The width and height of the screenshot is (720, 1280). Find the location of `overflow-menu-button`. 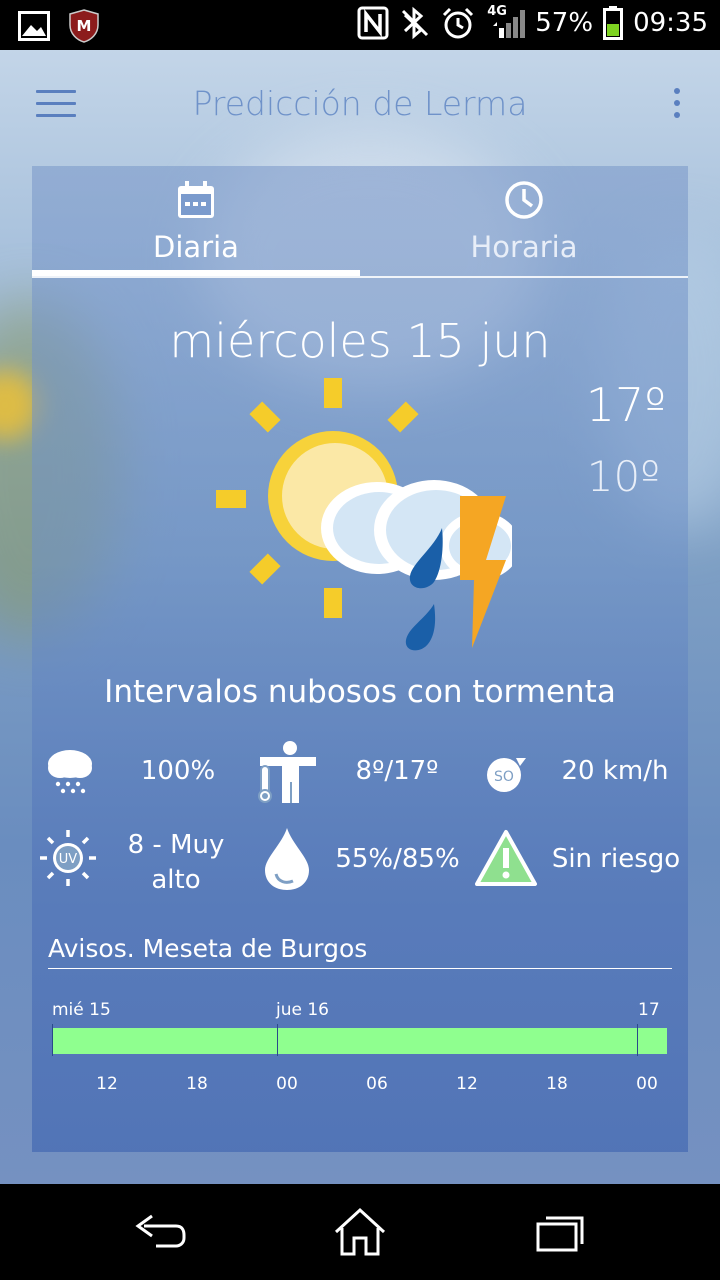

overflow-menu-button is located at coordinates (677, 106).